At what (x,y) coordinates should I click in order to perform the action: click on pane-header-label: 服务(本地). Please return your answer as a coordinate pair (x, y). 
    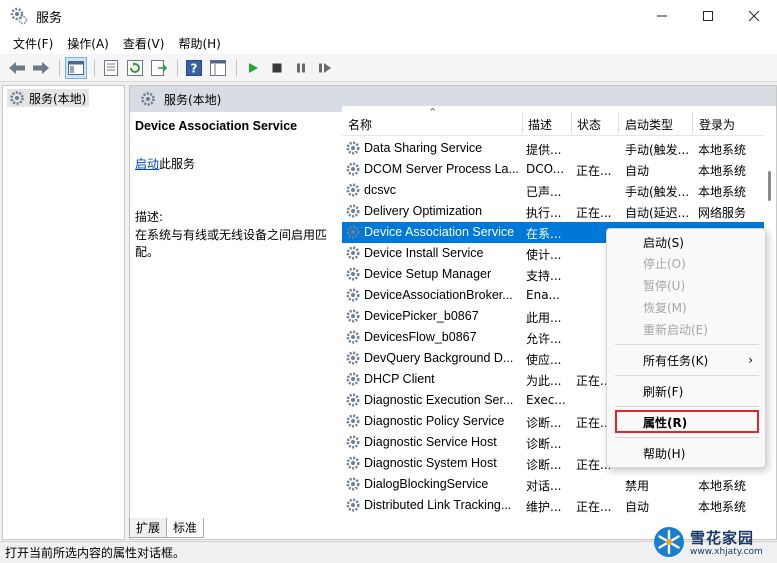
    Looking at the image, I should click on (193, 99).